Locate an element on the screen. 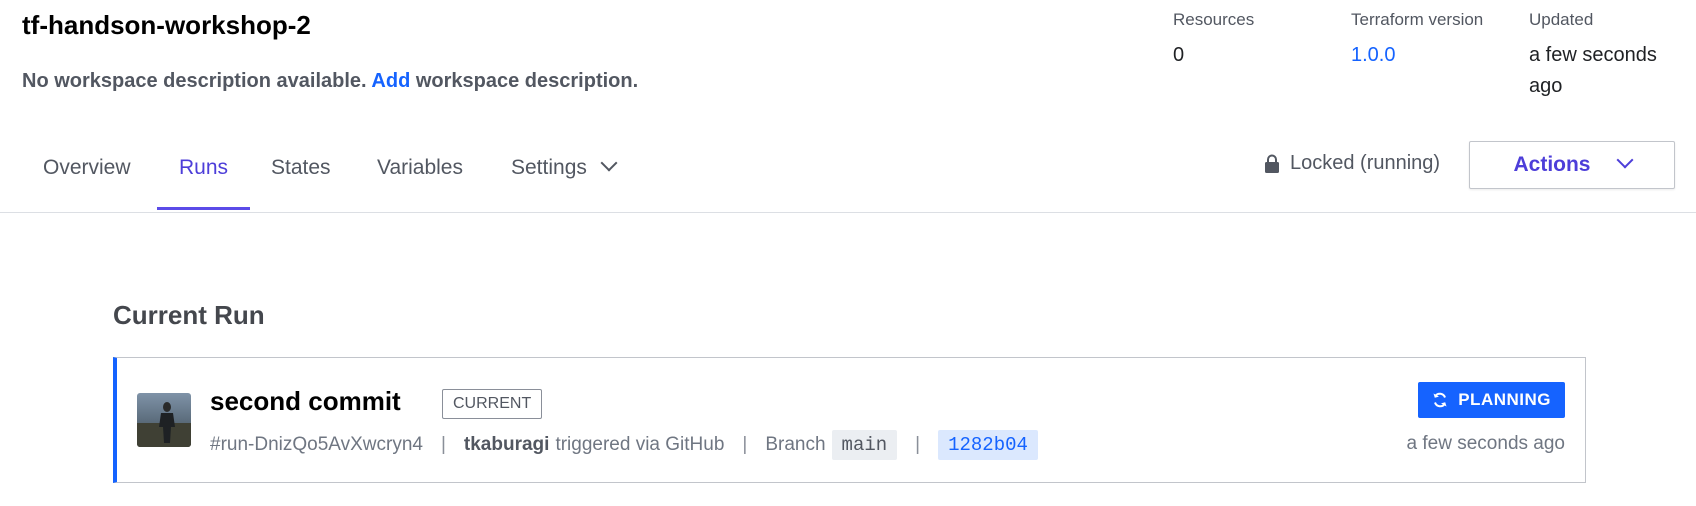 This screenshot has width=1696, height=506. workspace-nav: Overview Runs States Variables Settings is located at coordinates (848, 176).